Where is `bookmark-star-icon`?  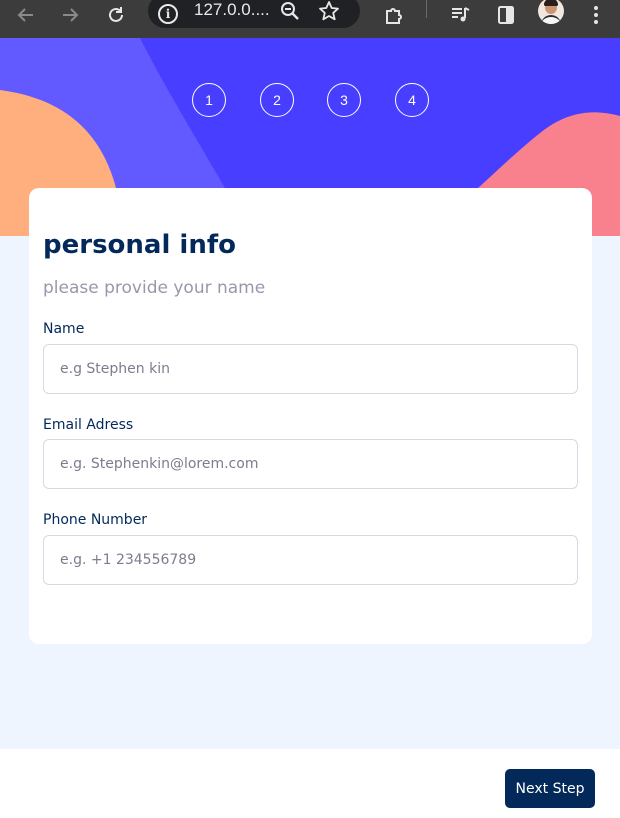
bookmark-star-icon is located at coordinates (329, 13).